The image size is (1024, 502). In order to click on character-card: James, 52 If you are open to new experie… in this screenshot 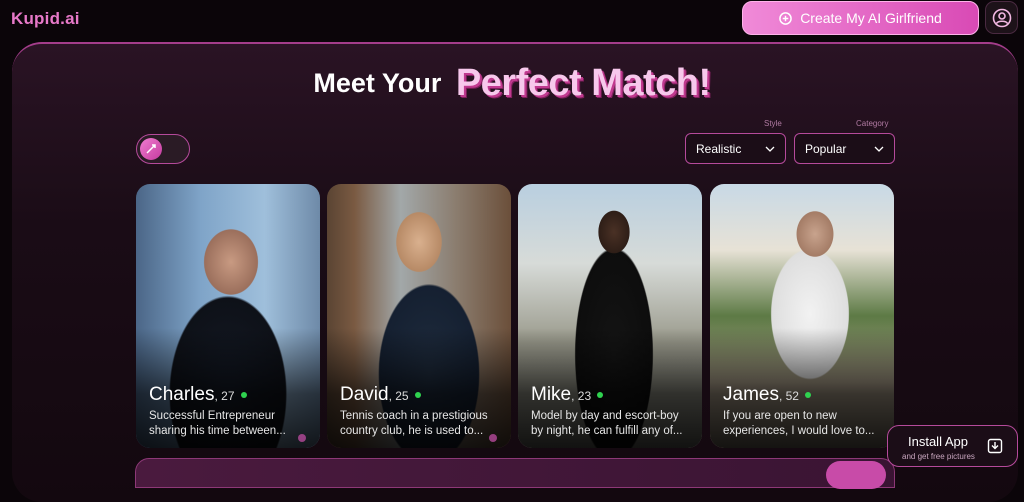, I will do `click(802, 316)`.